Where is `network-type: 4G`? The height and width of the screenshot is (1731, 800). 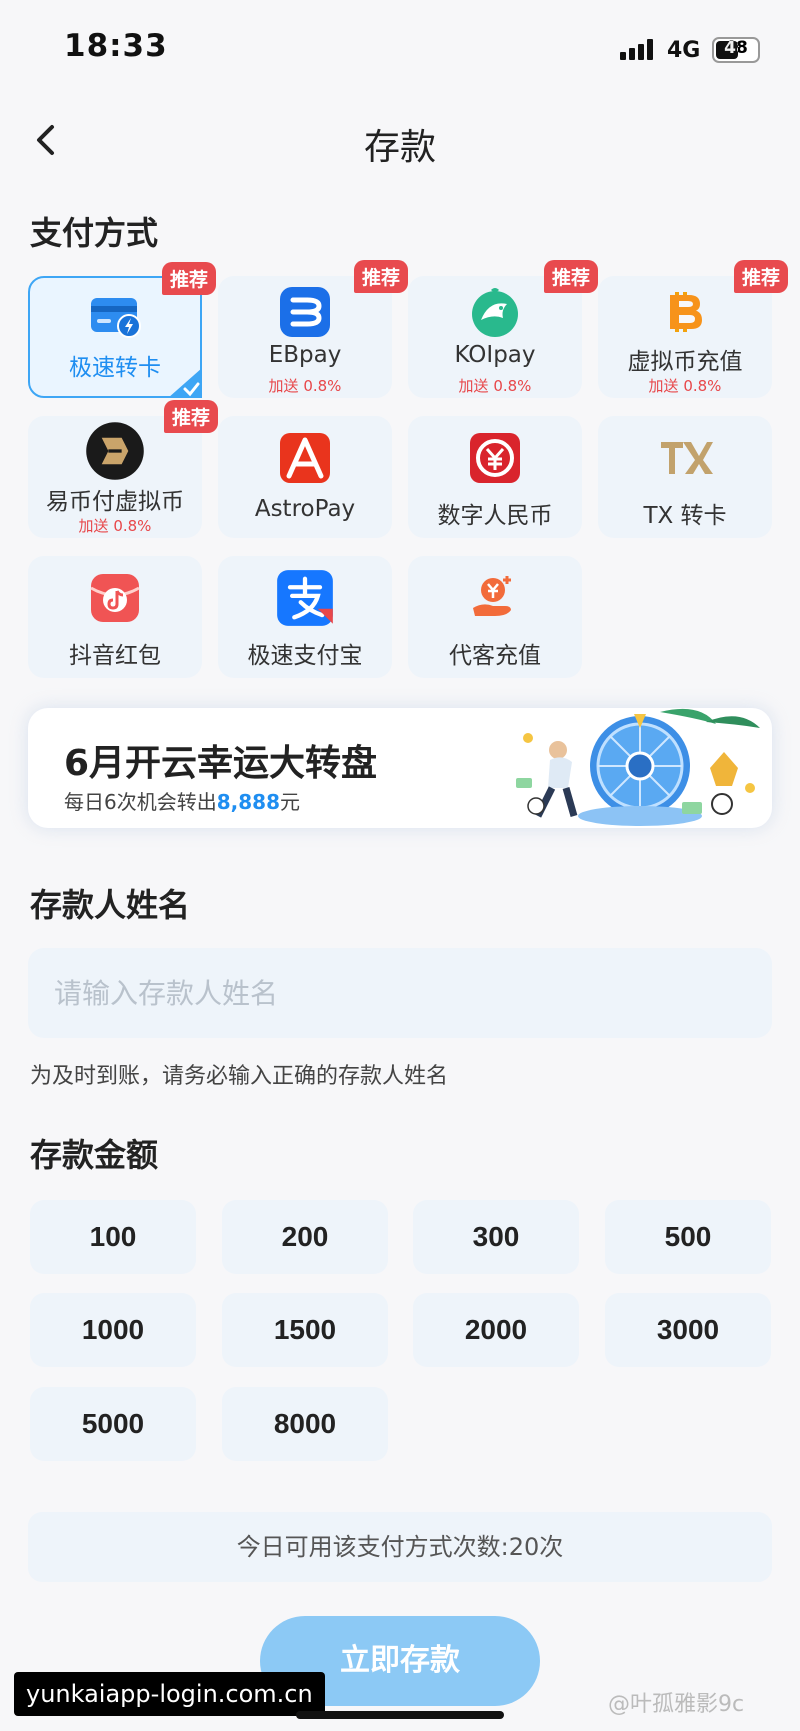 network-type: 4G is located at coordinates (684, 50).